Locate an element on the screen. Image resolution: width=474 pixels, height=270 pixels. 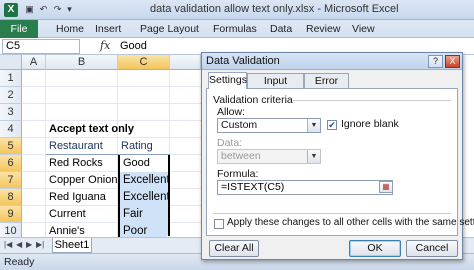
clear-all-button: Clear All is located at coordinates (234, 248).